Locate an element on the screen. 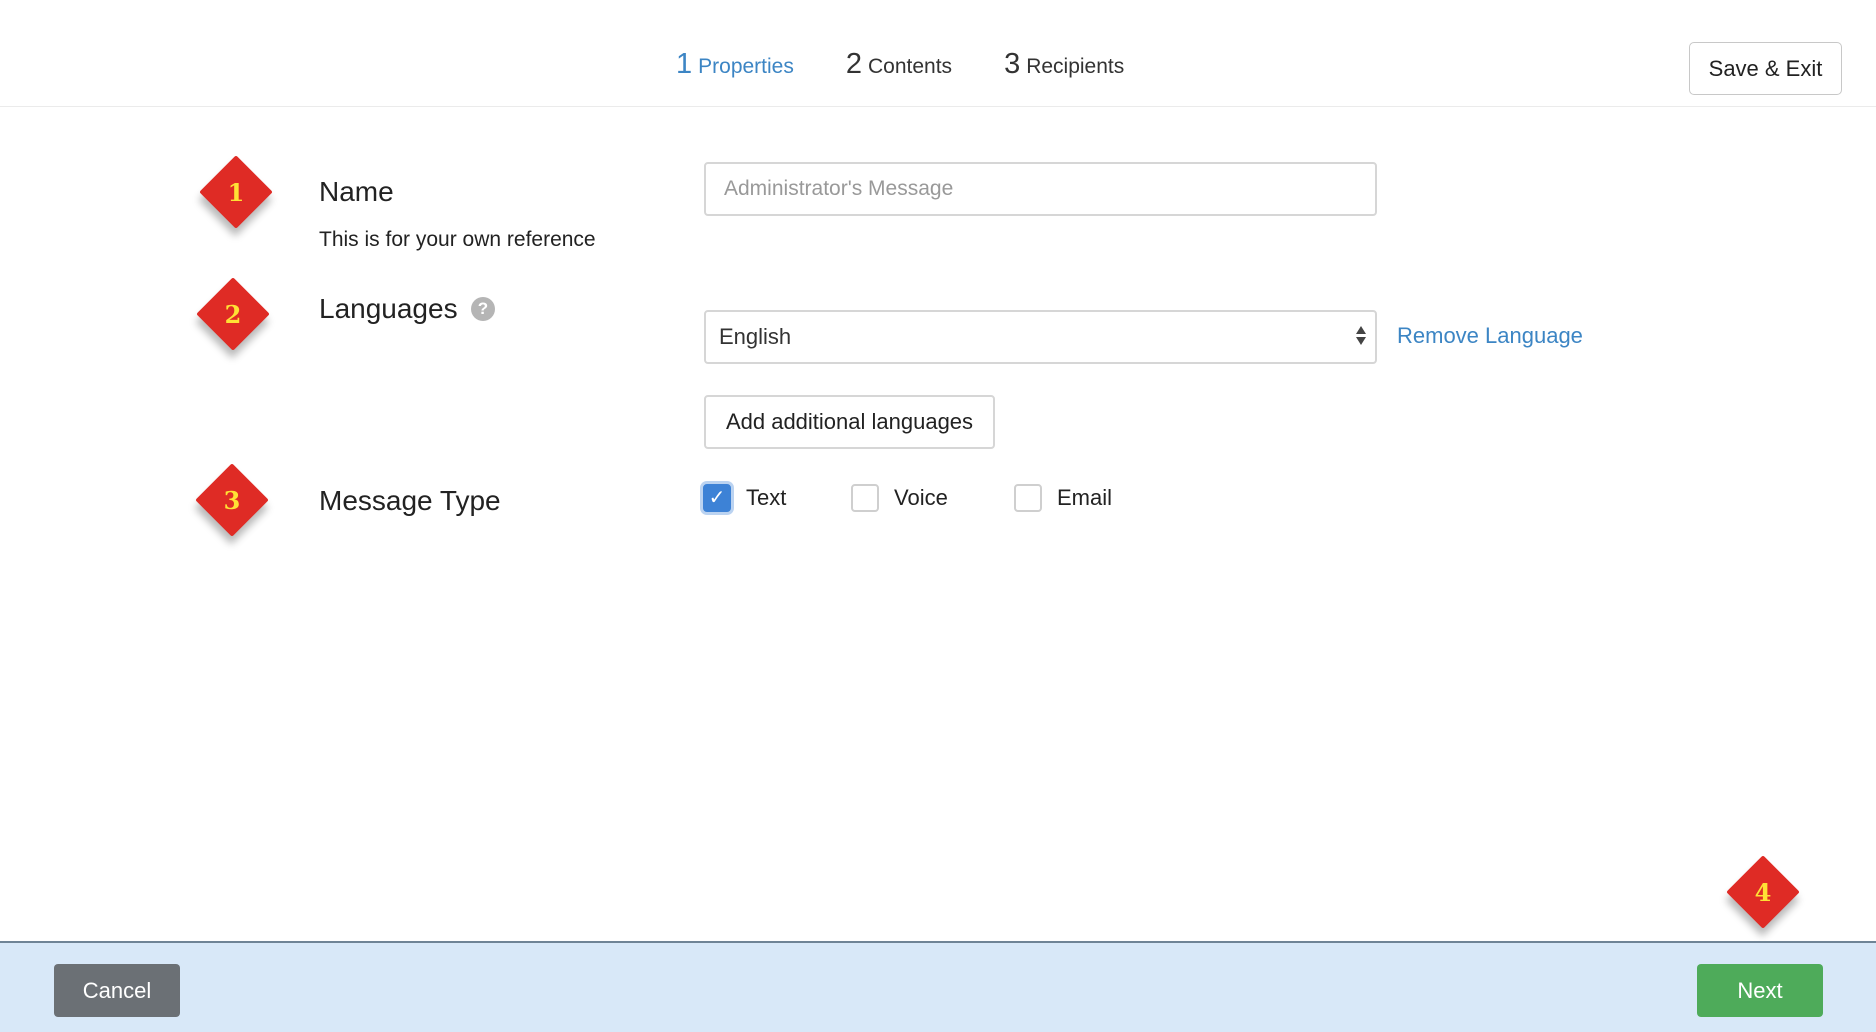  step-label: Recipients is located at coordinates (1075, 66).